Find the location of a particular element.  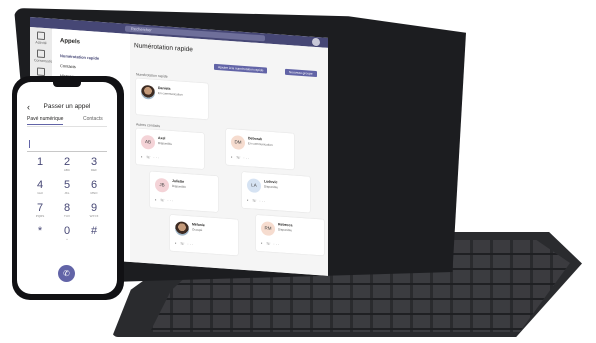

contact-card: DM Deborah En communication ◐ ☏ ··· is located at coordinates (260, 149).